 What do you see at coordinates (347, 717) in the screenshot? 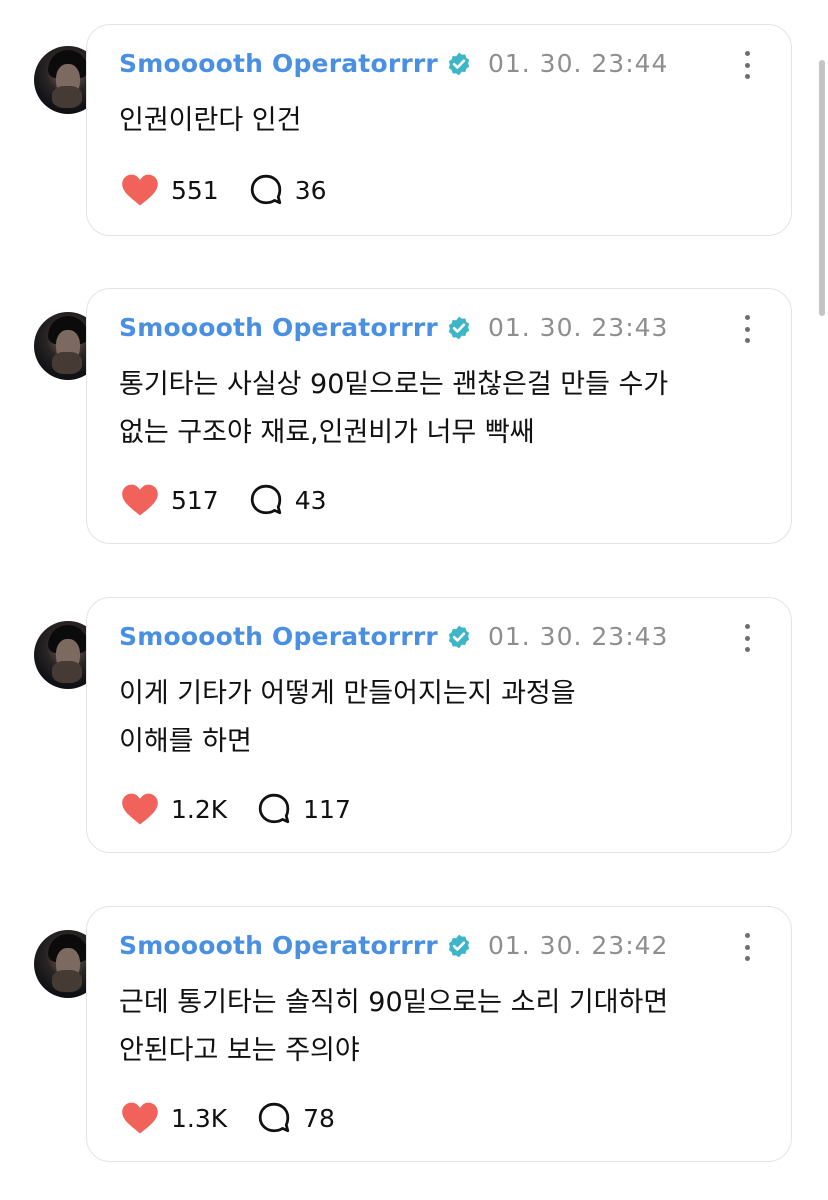
I see `post-text: 이게 기타가 어떻게 만들어지는지 과정을 이해를 하면` at bounding box center [347, 717].